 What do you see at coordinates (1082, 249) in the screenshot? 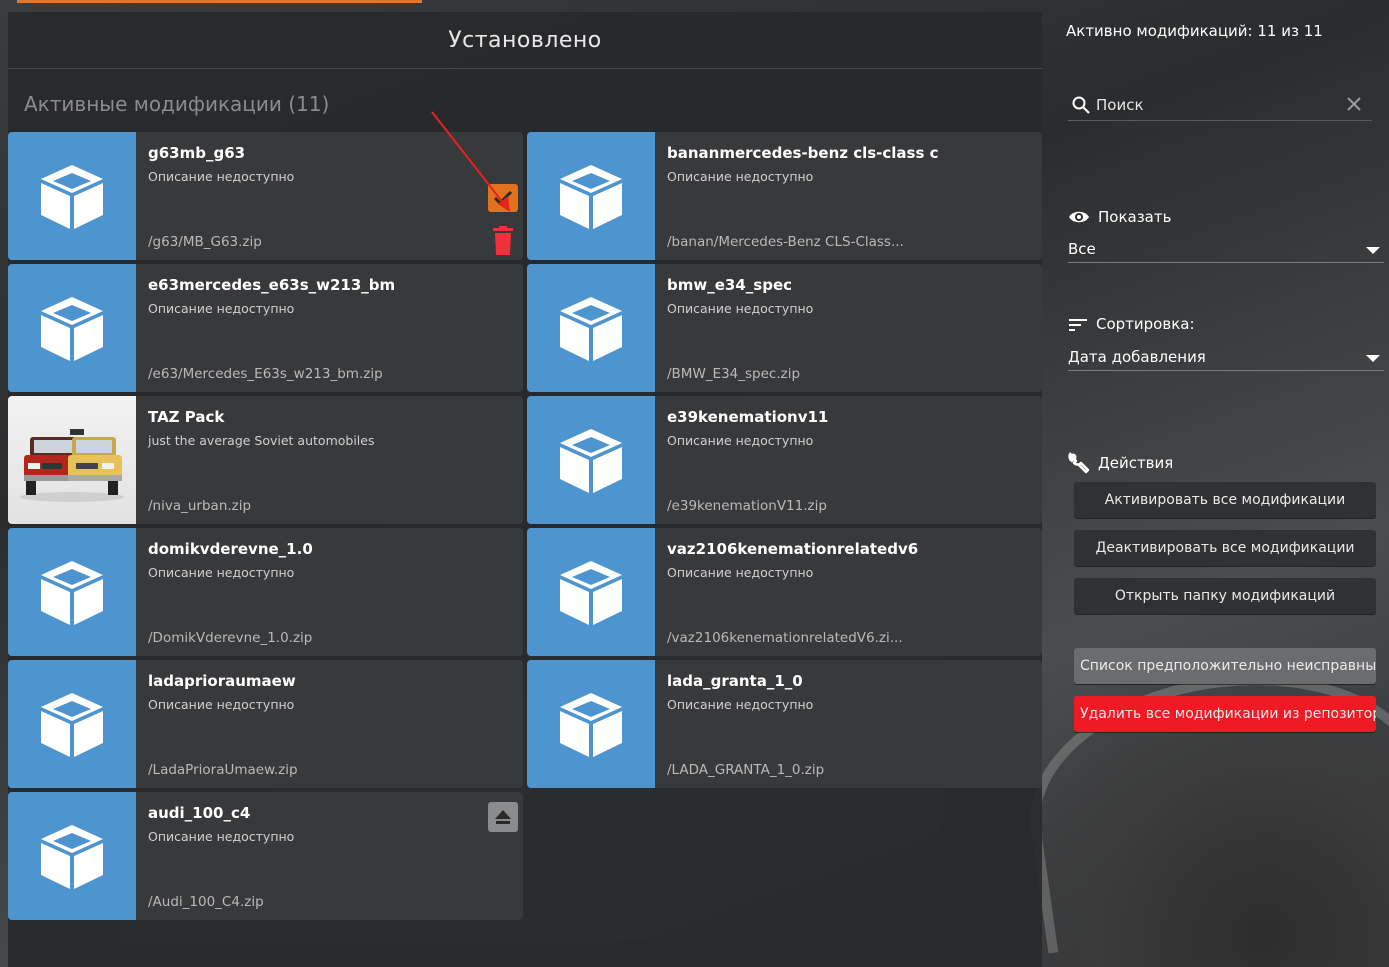
I see `show-filter-value: Все` at bounding box center [1082, 249].